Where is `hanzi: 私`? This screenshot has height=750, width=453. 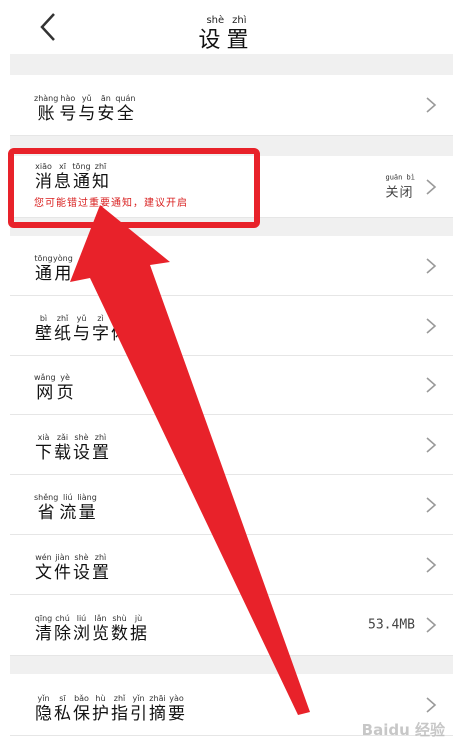
hanzi: 私 is located at coordinates (62, 714).